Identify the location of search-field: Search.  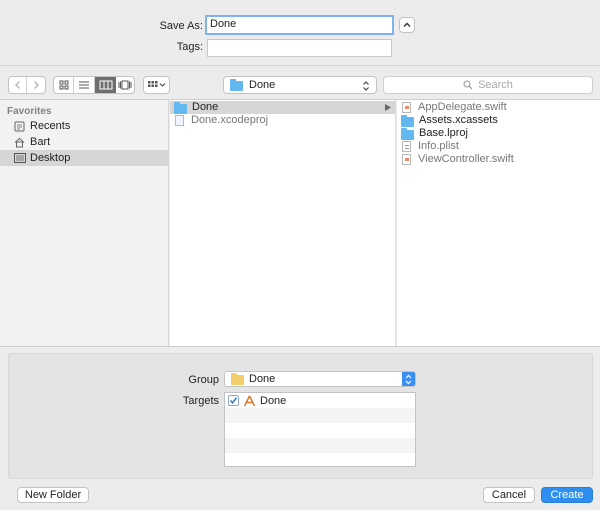
(488, 85).